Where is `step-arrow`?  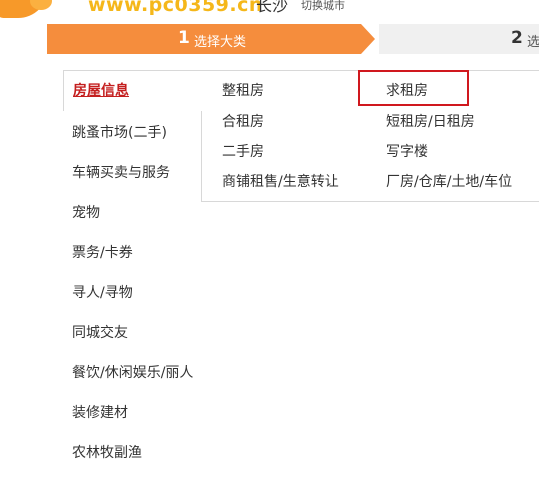 step-arrow is located at coordinates (368, 39).